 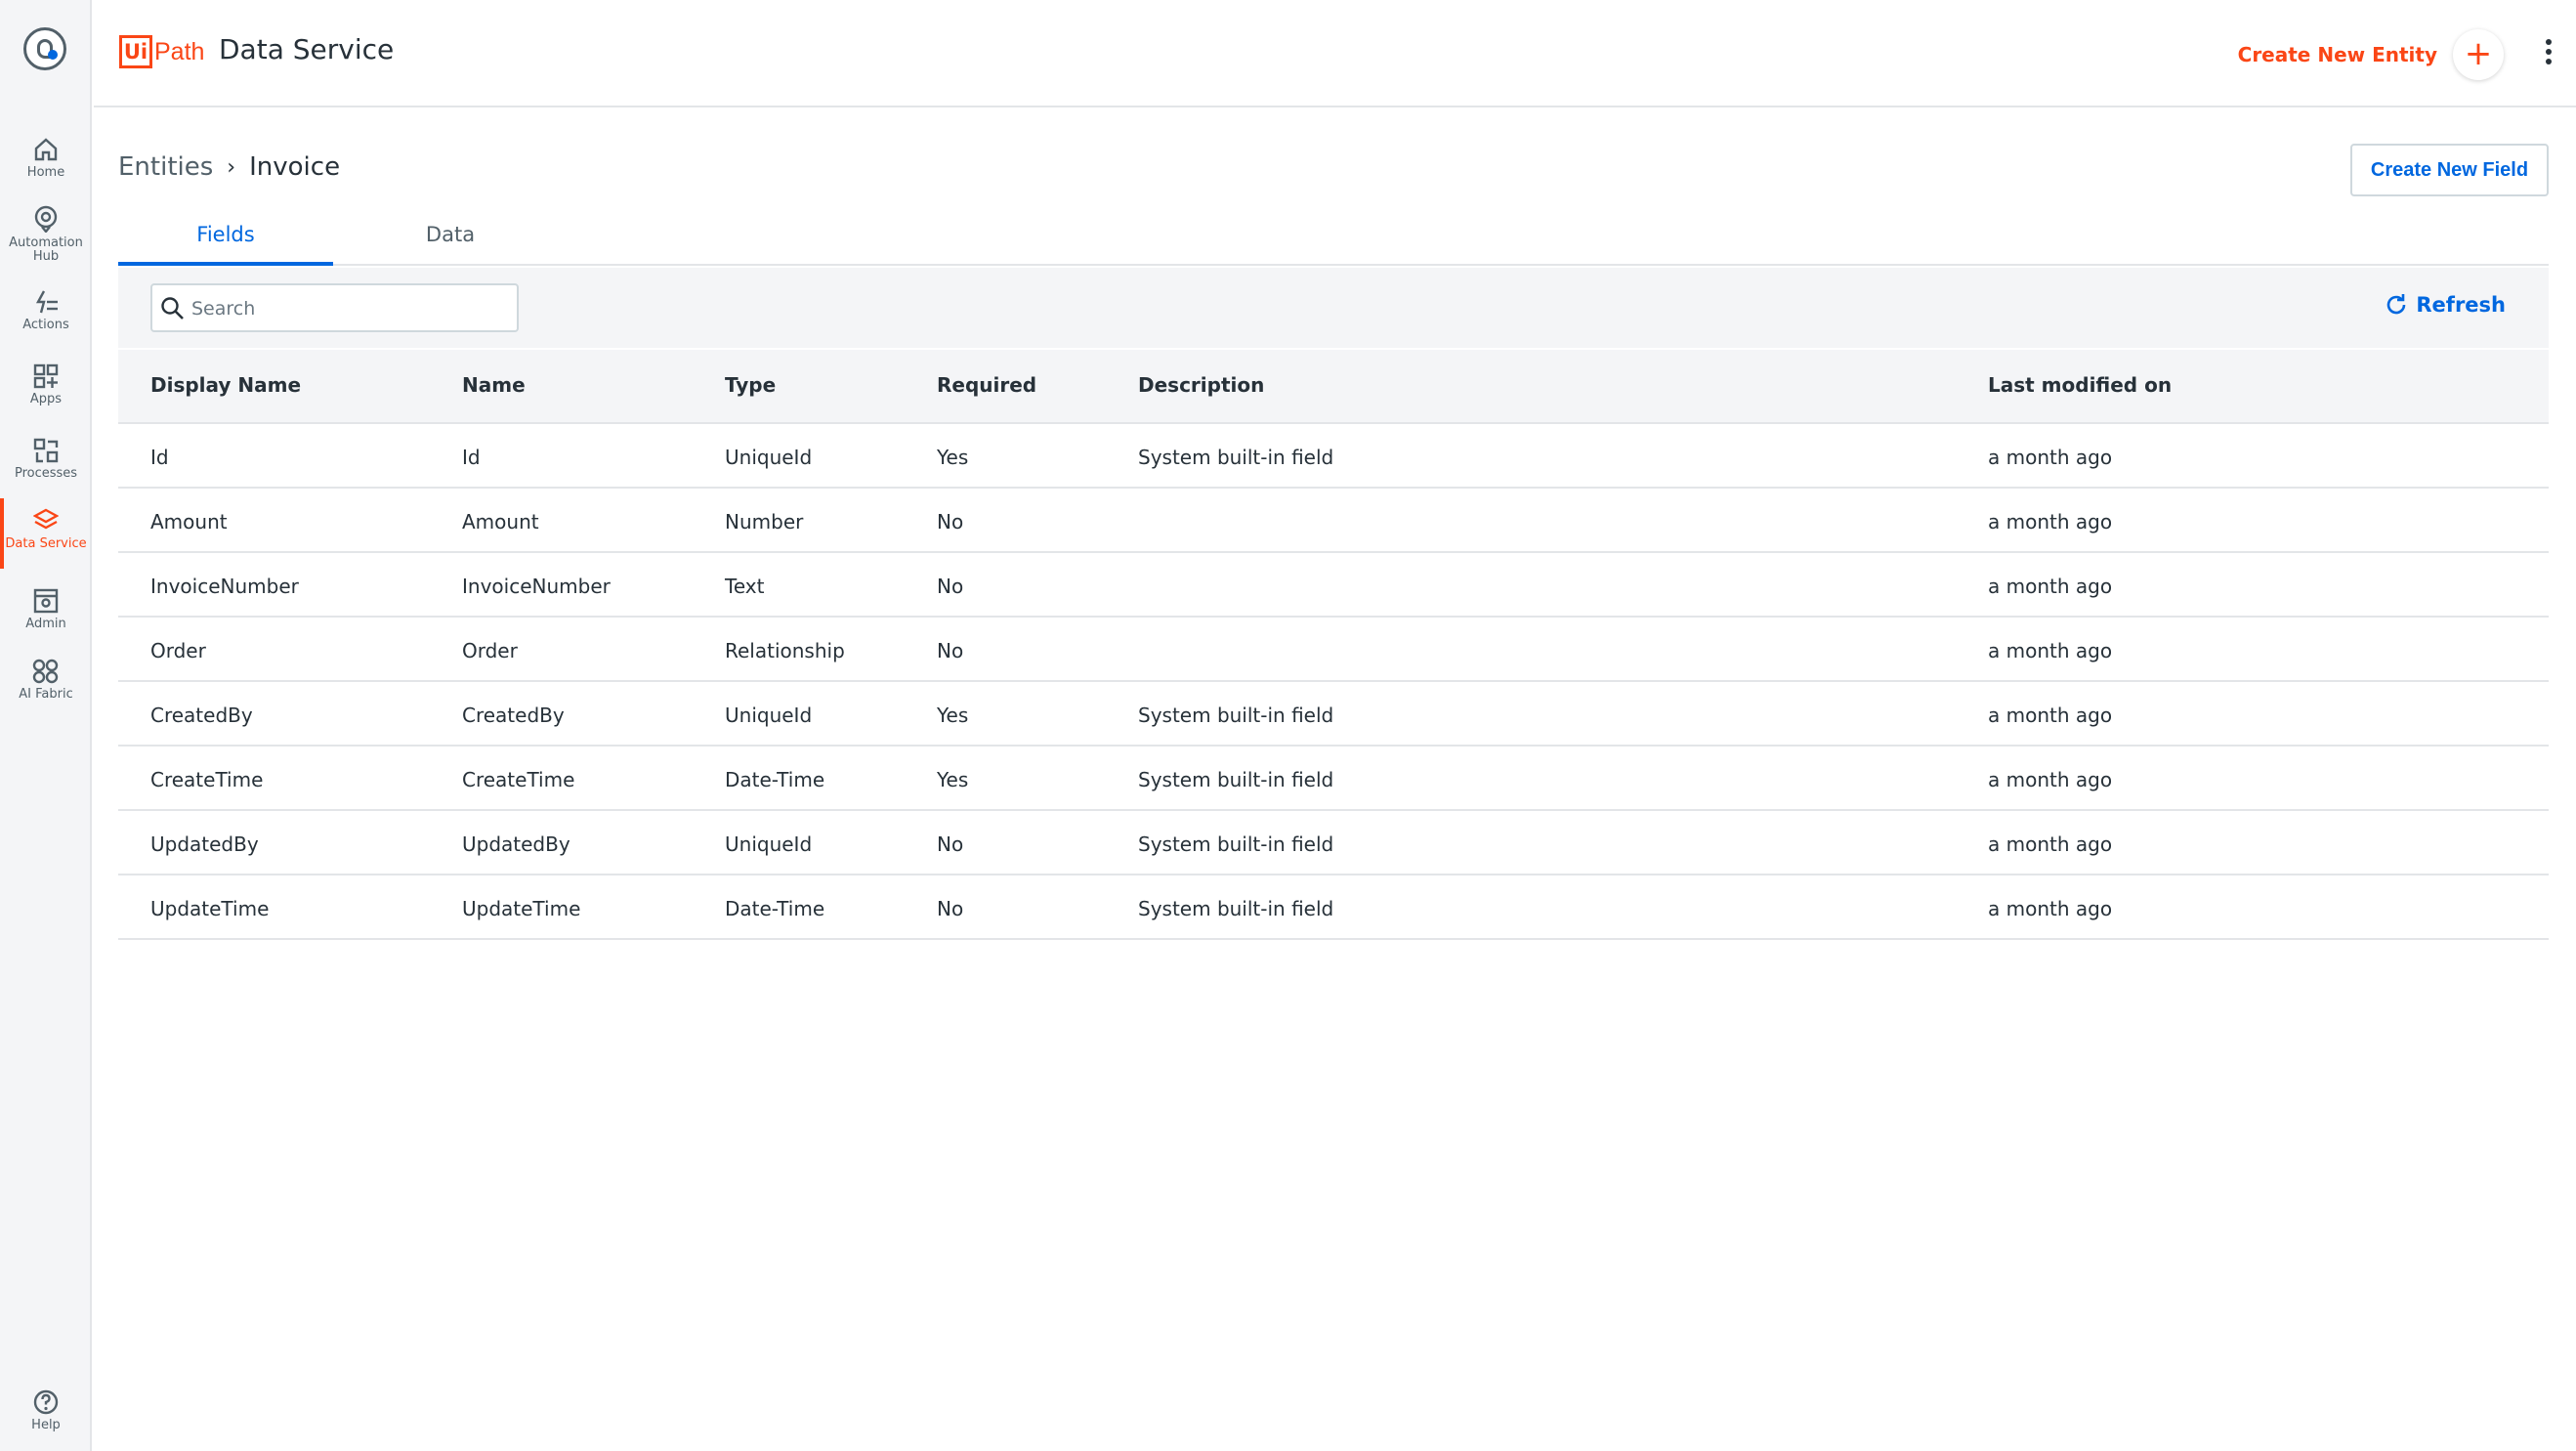 What do you see at coordinates (513, 716) in the screenshot?
I see `cell-name: CreatedBy` at bounding box center [513, 716].